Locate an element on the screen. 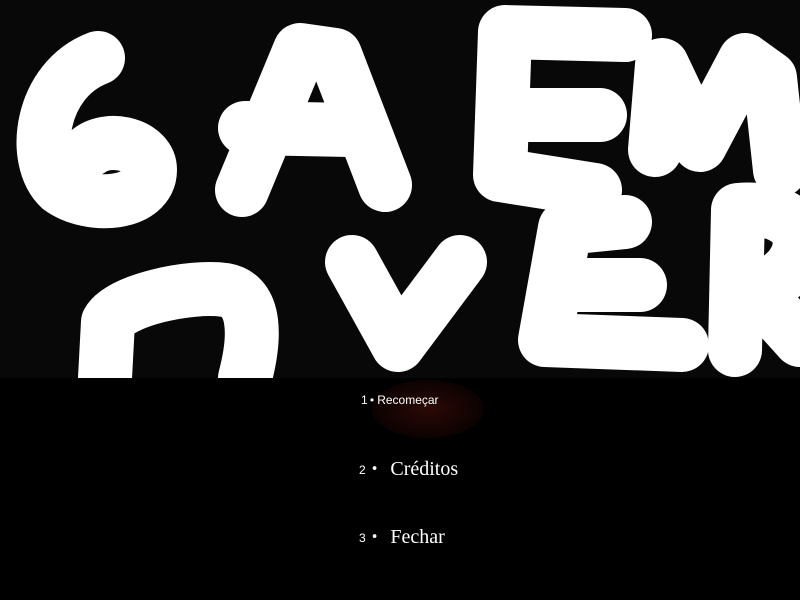 The height and width of the screenshot is (600, 800). menu-item-label: Créditos is located at coordinates (424, 469).